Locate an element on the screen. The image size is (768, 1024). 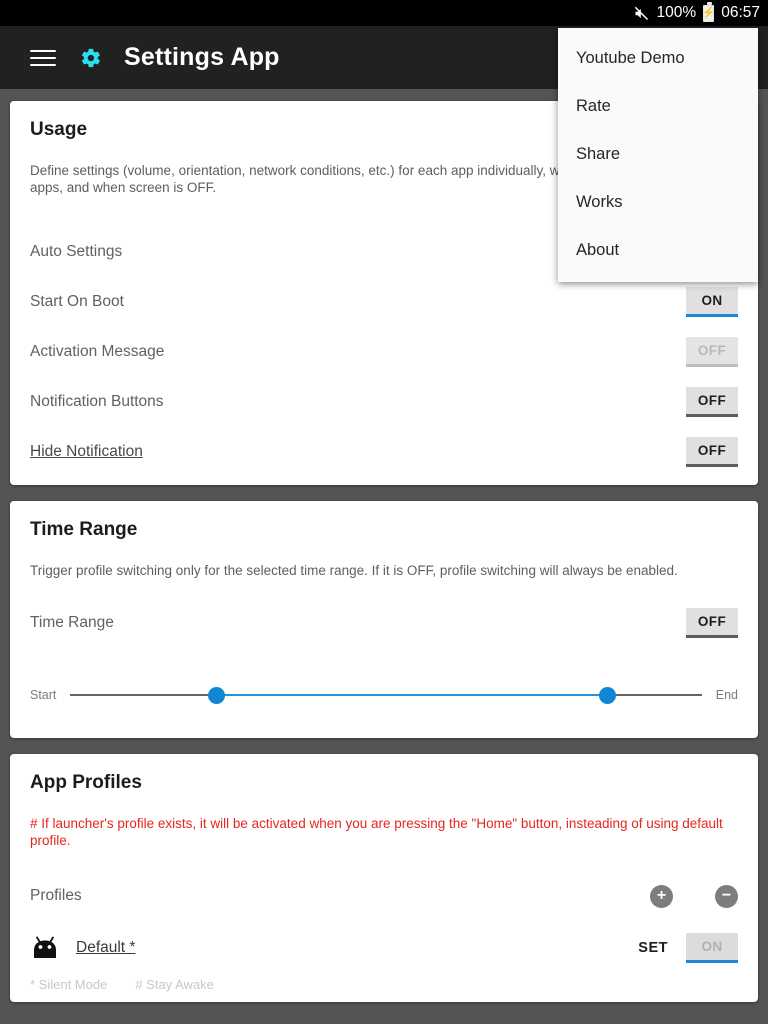
time-range-slider: Start End is located at coordinates (384, 695).